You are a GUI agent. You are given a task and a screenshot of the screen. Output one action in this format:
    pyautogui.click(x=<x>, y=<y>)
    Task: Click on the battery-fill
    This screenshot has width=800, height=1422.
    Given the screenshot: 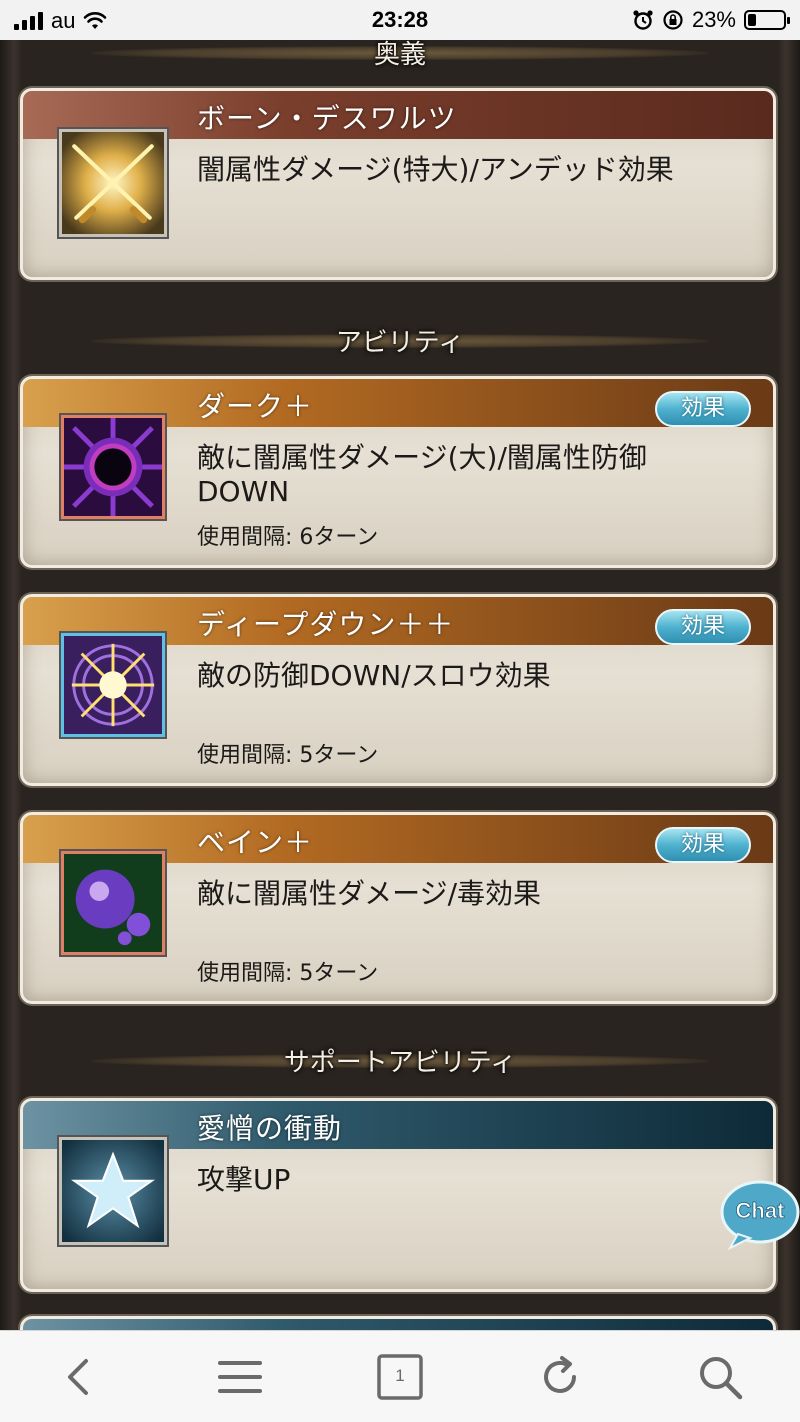 What is the action you would take?
    pyautogui.click(x=752, y=20)
    